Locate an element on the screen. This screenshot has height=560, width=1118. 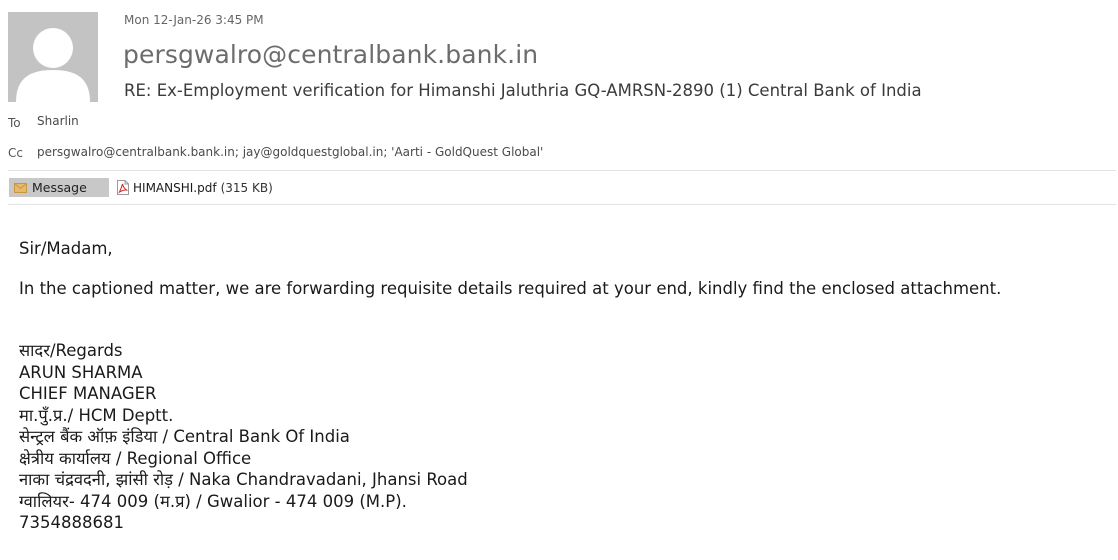
sender-avatar is located at coordinates (53, 57).